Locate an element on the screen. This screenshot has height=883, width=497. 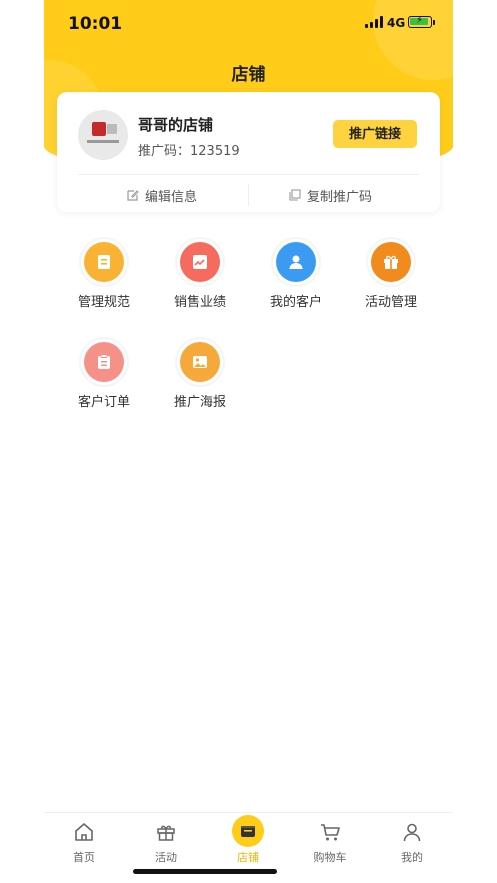
tab-home: 首页 is located at coordinates (84, 843).